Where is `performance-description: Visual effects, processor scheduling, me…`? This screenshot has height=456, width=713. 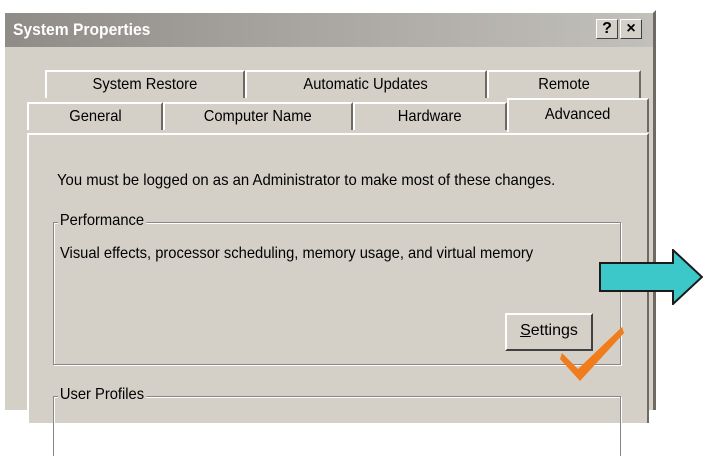 performance-description: Visual effects, processor scheduling, me… is located at coordinates (297, 253).